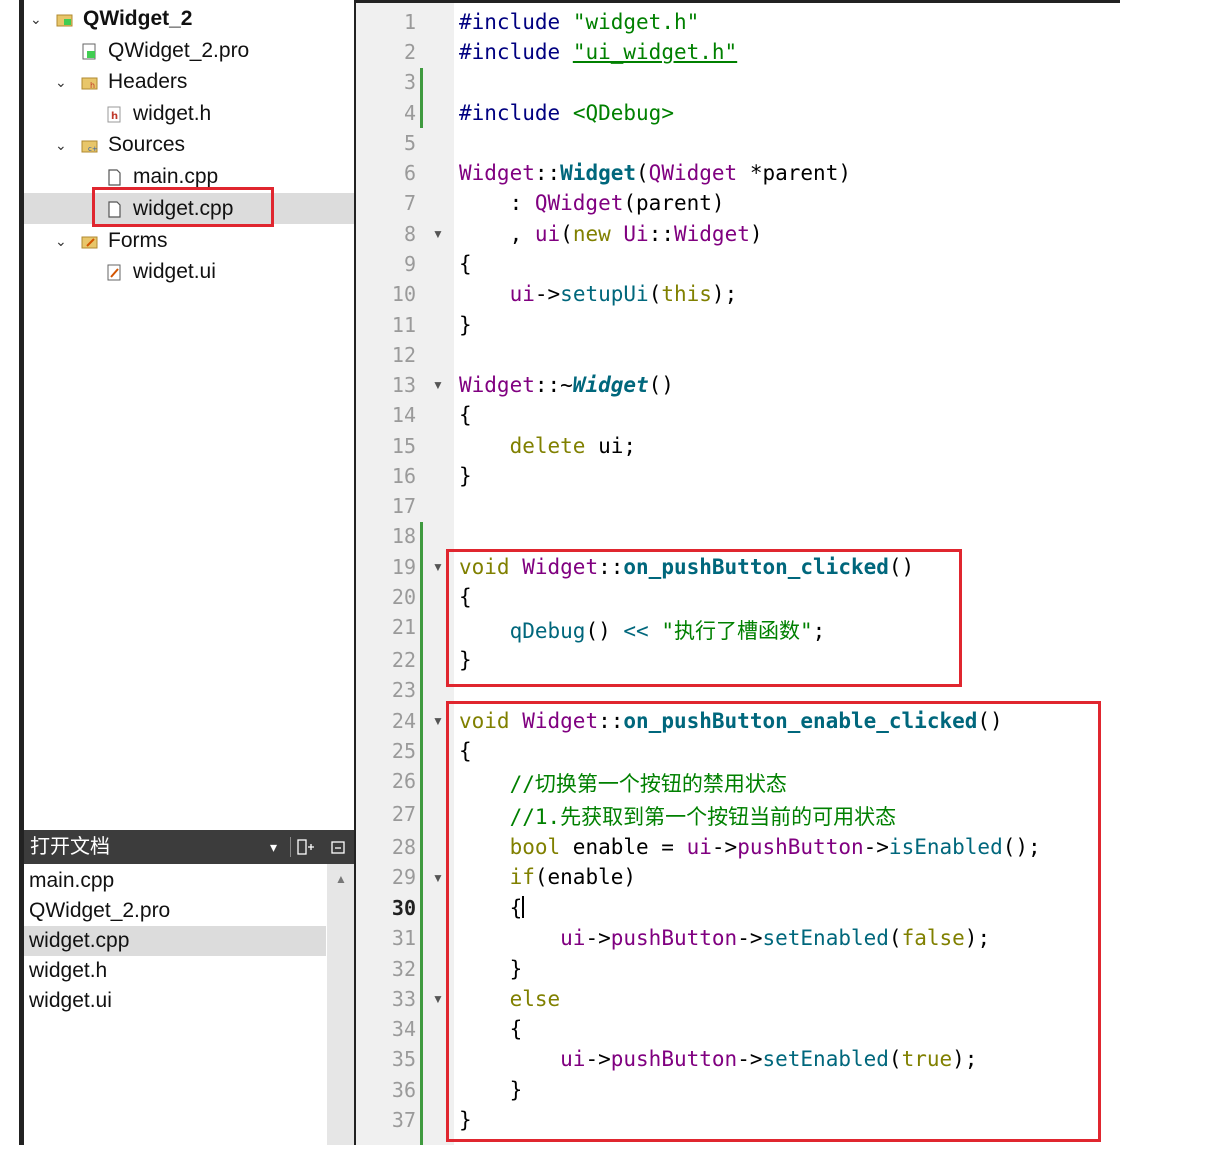 The width and height of the screenshot is (1216, 1172). I want to click on code-line-2: #include "ui_widget.h", so click(598, 52).